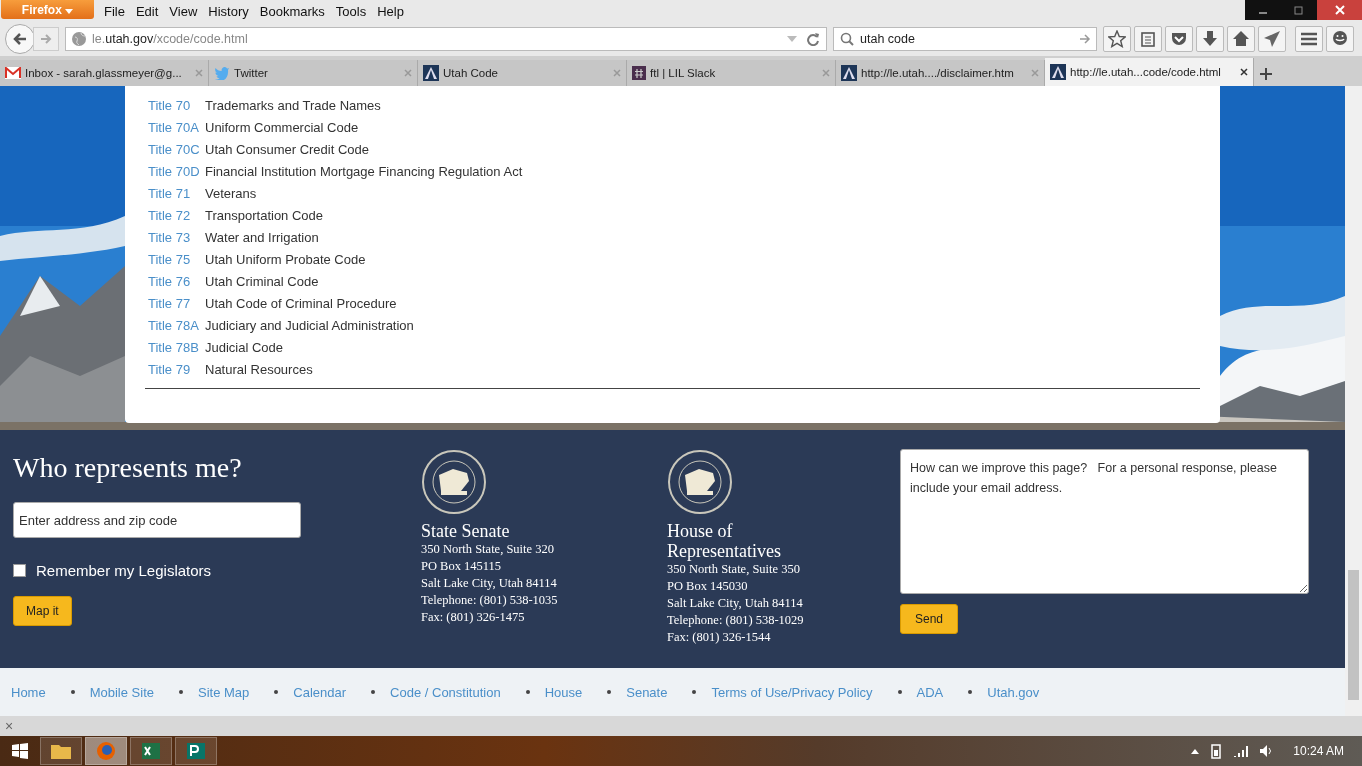 The width and height of the screenshot is (1362, 766). Describe the element at coordinates (157, 520) in the screenshot. I see `address-field: Enter address and zip code` at that location.